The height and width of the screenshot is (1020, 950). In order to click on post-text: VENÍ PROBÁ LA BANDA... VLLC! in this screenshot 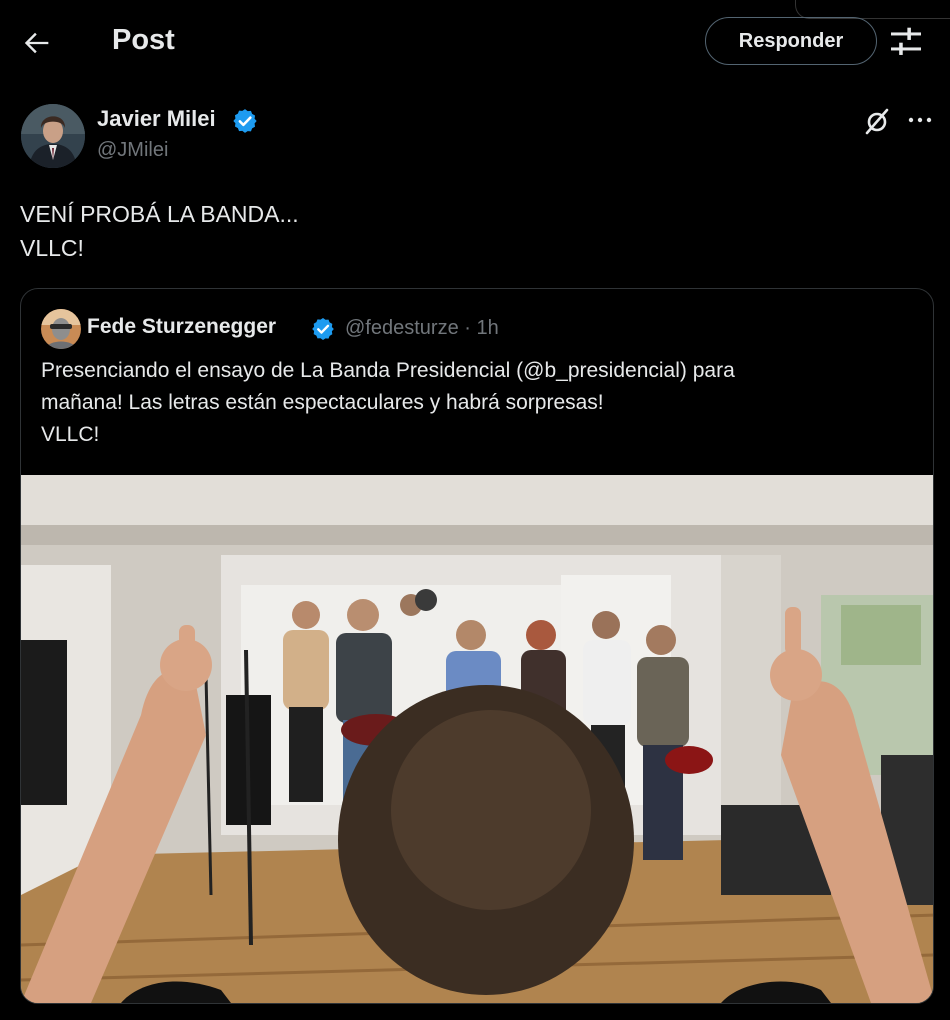, I will do `click(159, 231)`.